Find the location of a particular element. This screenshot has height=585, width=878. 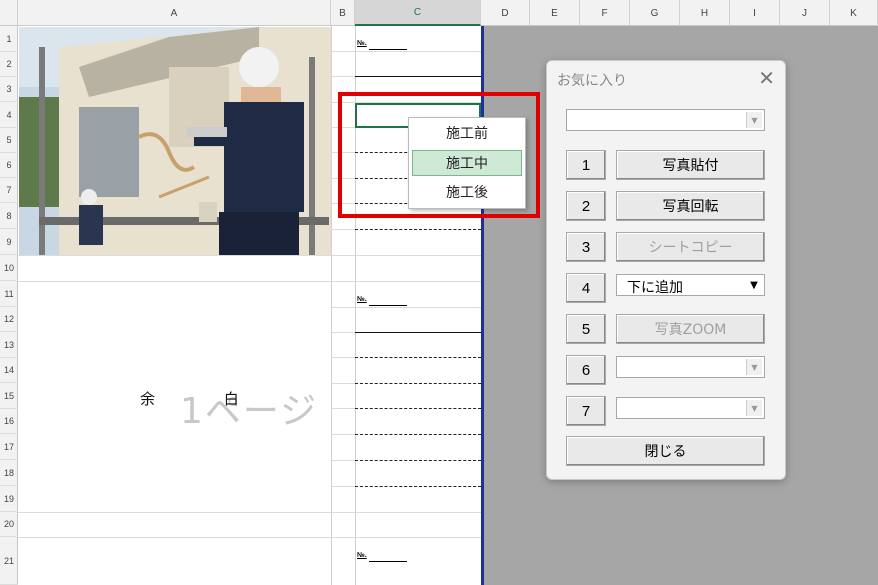

row-header: 20 is located at coordinates (9, 524).